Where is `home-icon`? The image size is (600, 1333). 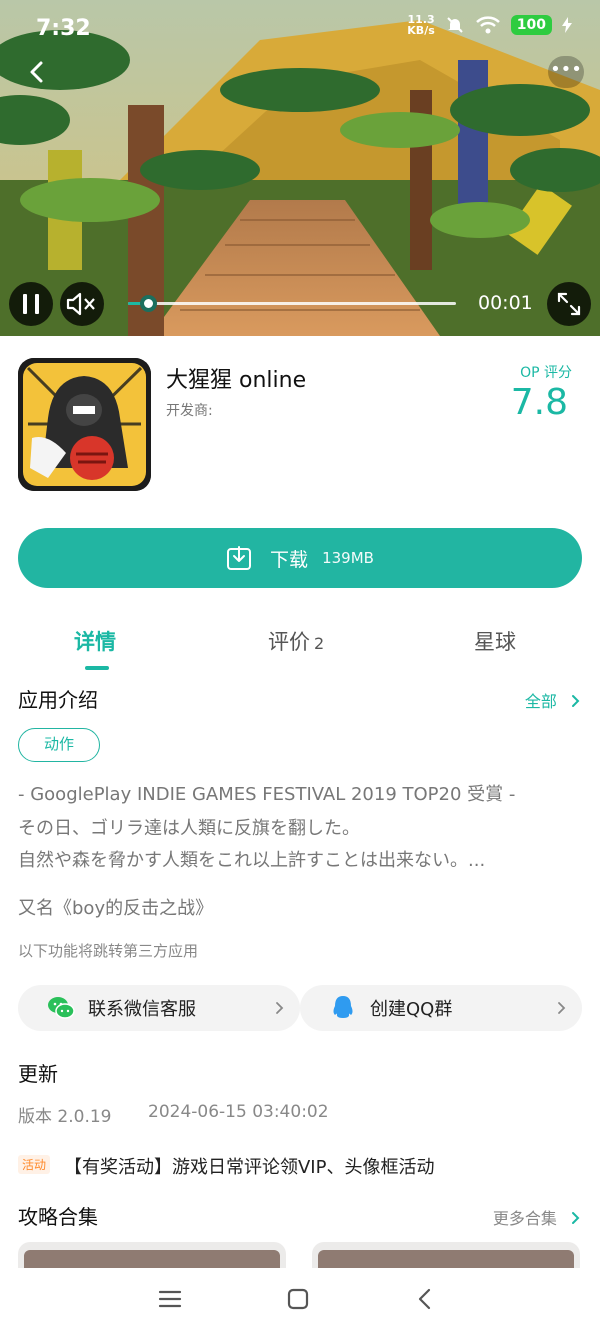 home-icon is located at coordinates (298, 1299).